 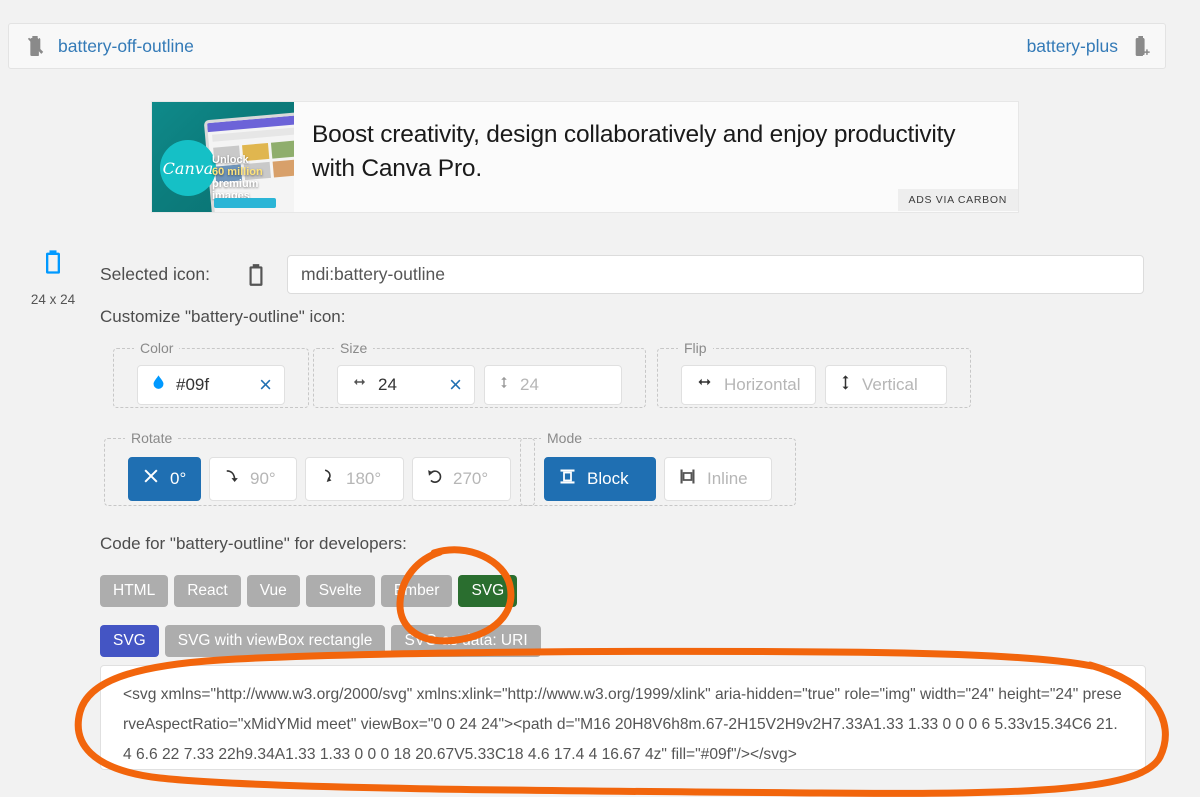 I want to click on rotate-legend: Rotate, so click(x=152, y=438).